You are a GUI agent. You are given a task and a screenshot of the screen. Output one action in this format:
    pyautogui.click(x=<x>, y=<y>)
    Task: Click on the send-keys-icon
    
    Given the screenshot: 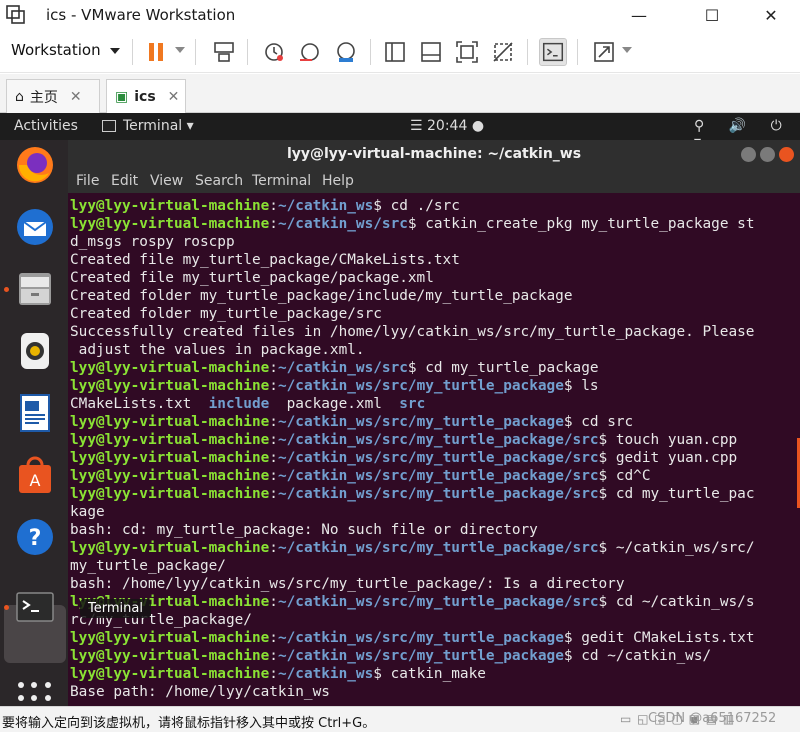 What is the action you would take?
    pyautogui.click(x=224, y=52)
    